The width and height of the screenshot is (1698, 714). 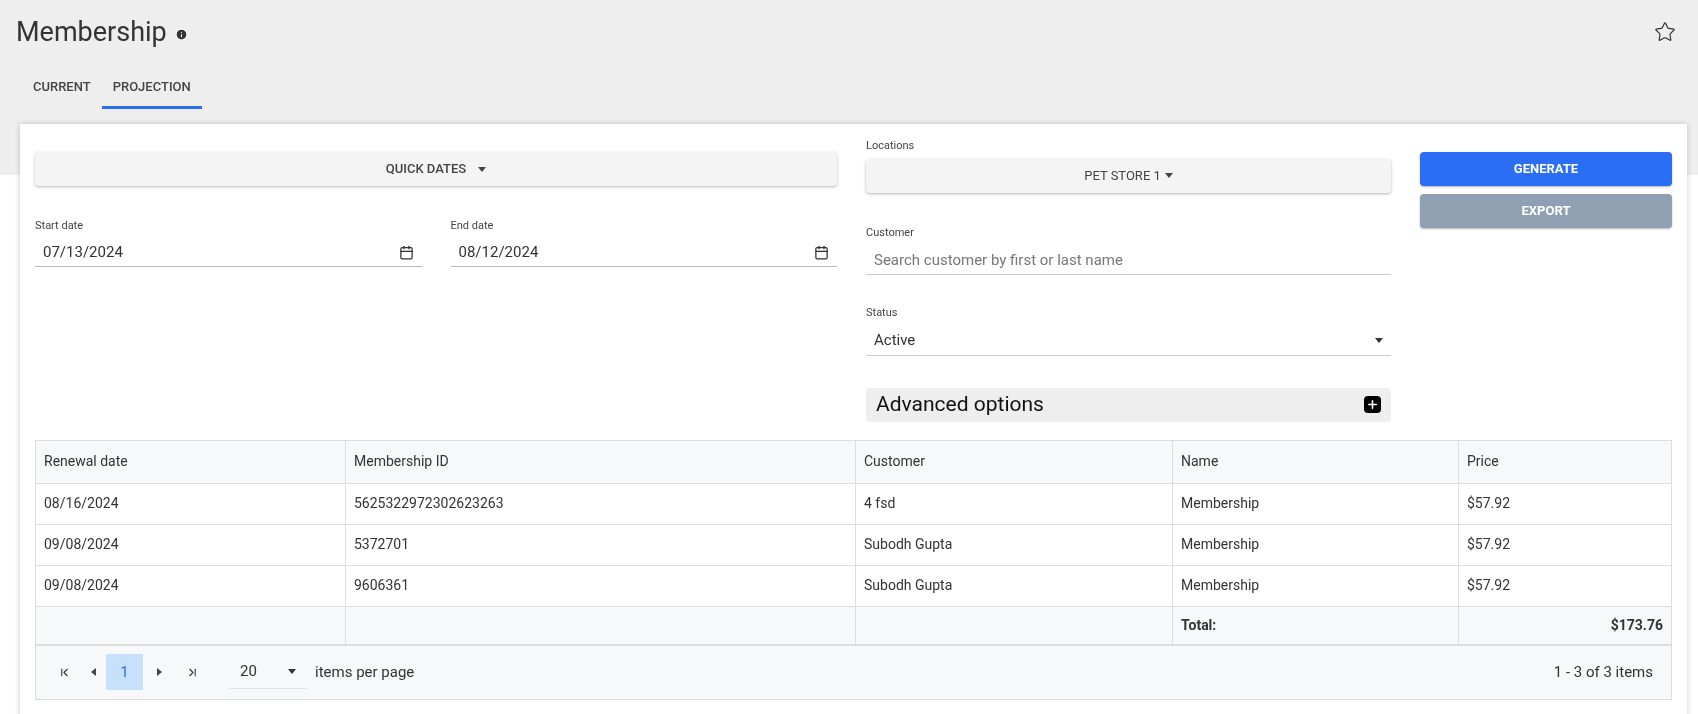 What do you see at coordinates (1603, 672) in the screenshot?
I see `pager-summary: 1 - 3 of 3 items` at bounding box center [1603, 672].